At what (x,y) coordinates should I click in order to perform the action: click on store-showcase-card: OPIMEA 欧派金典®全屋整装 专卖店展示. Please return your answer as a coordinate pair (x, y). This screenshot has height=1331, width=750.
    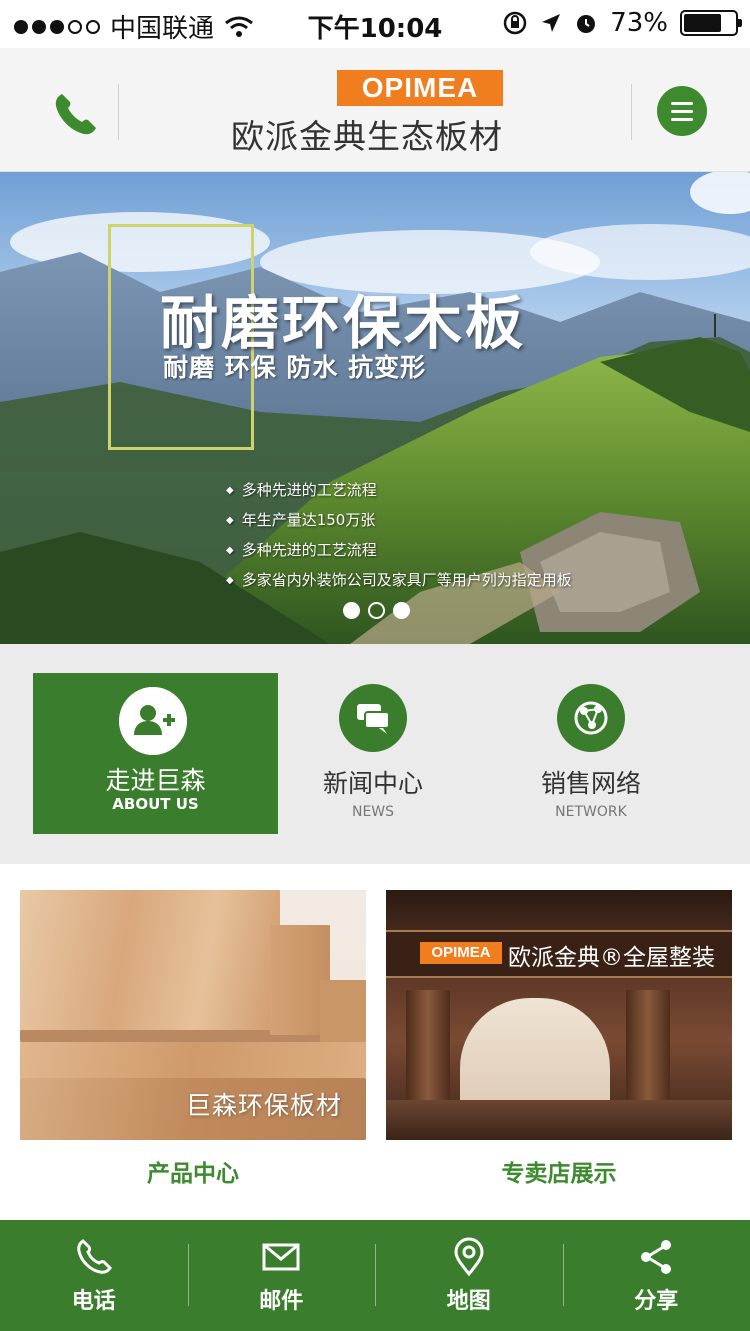
    Looking at the image, I should click on (559, 1039).